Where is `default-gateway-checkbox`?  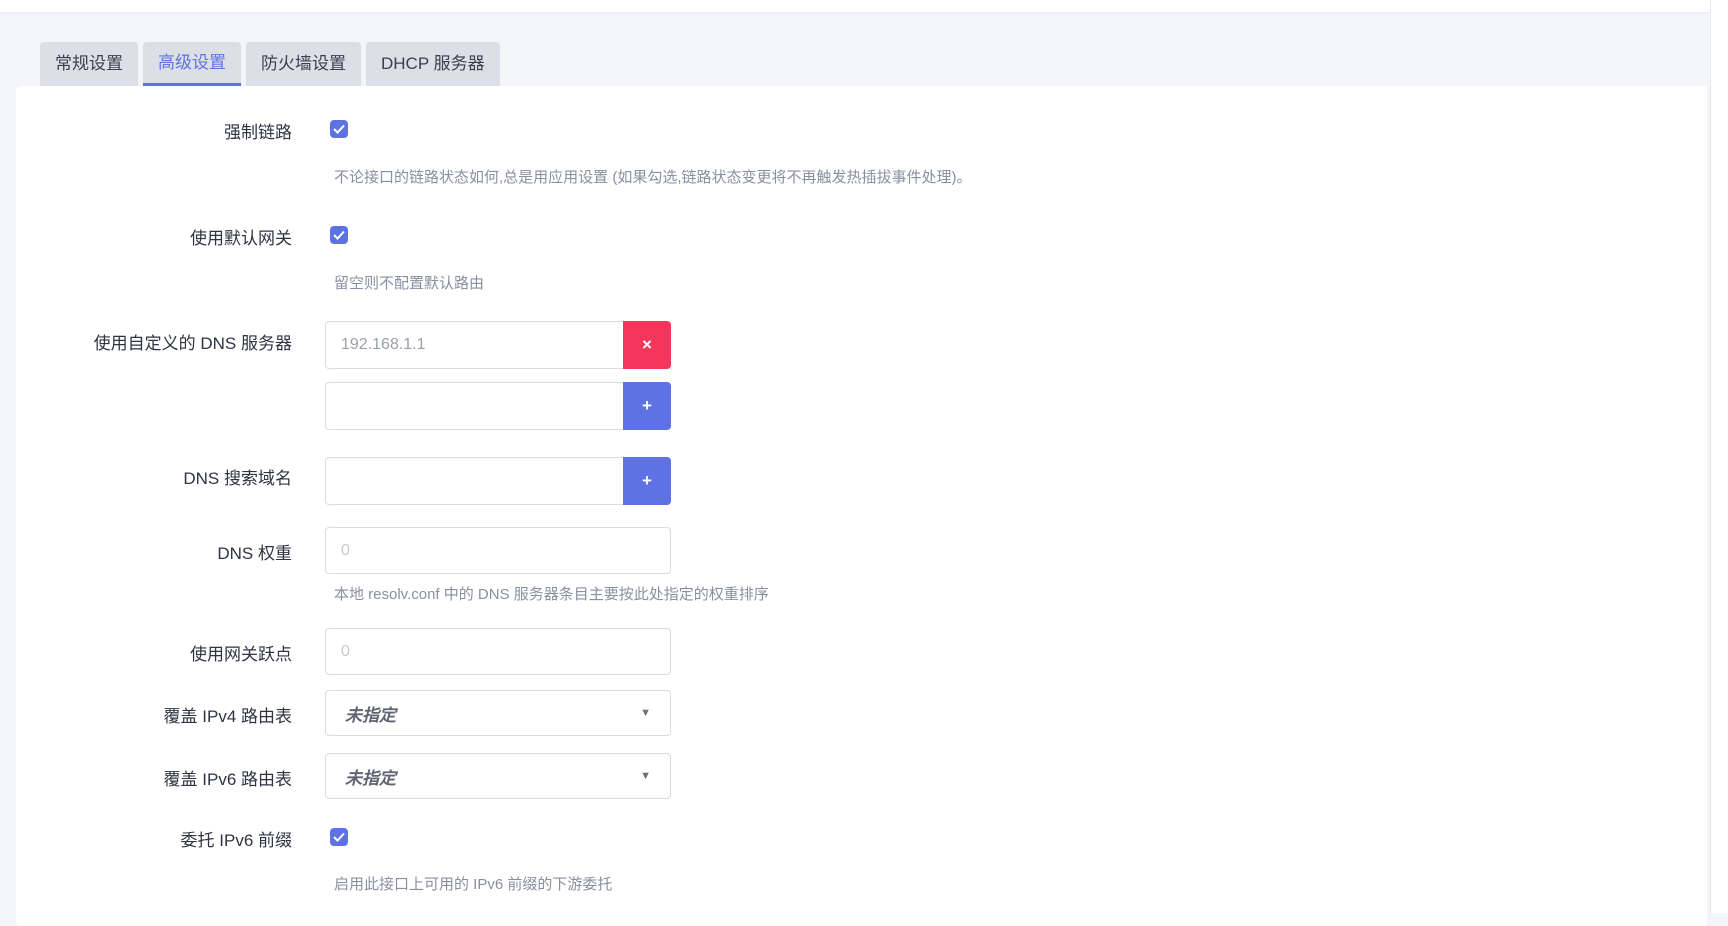
default-gateway-checkbox is located at coordinates (339, 235).